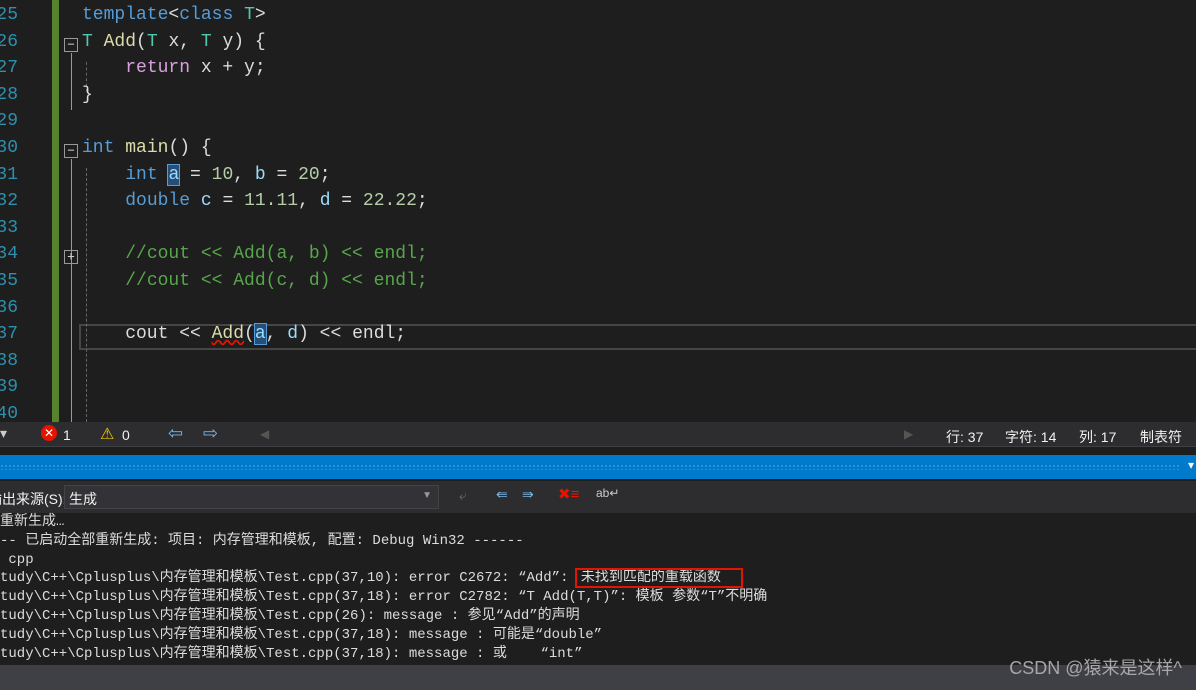 The width and height of the screenshot is (1196, 690). Describe the element at coordinates (206, 174) in the screenshot. I see `code-line: int a = 10, b = 20;` at that location.